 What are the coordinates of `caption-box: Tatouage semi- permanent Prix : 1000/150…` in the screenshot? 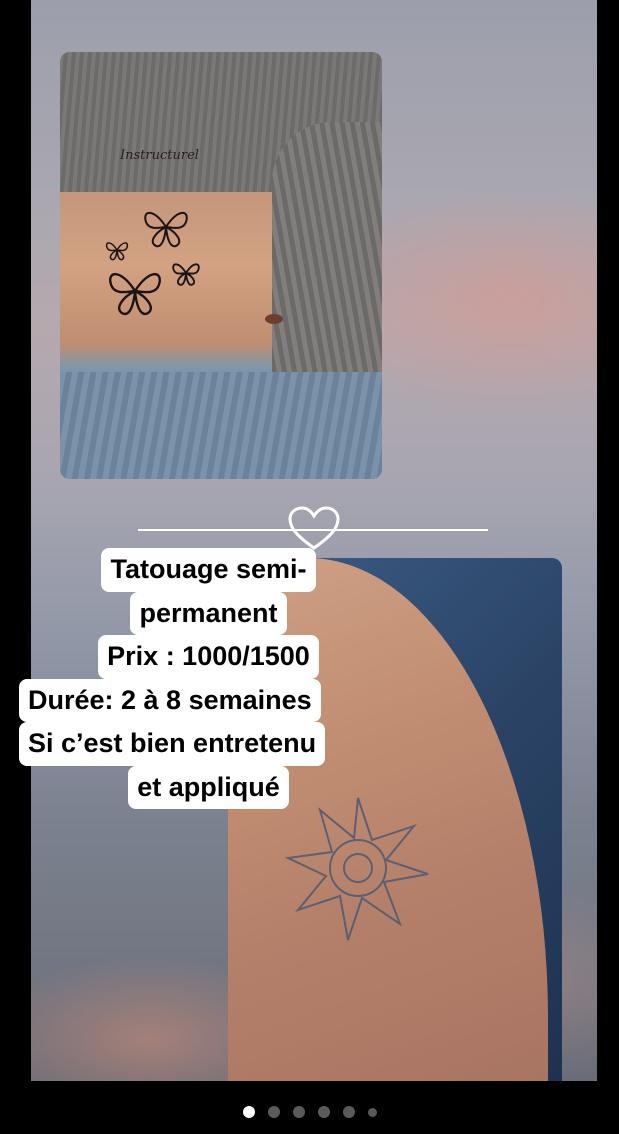 It's located at (202, 678).